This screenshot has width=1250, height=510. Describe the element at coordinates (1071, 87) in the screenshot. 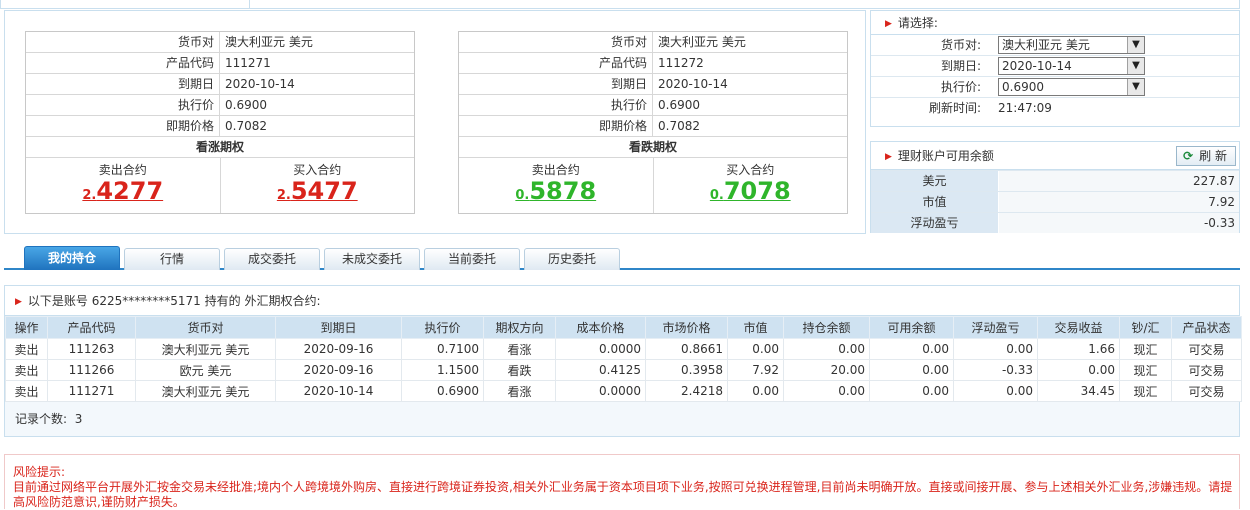

I see `strike-select: 0.6900 ▼` at that location.